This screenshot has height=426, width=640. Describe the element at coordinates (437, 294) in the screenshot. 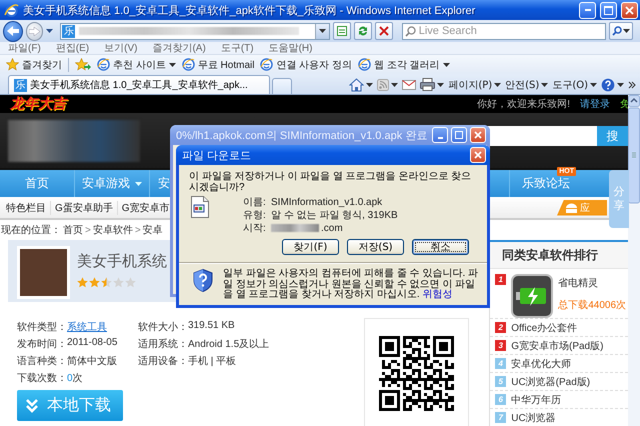

I see `risk-link: 위험성` at that location.